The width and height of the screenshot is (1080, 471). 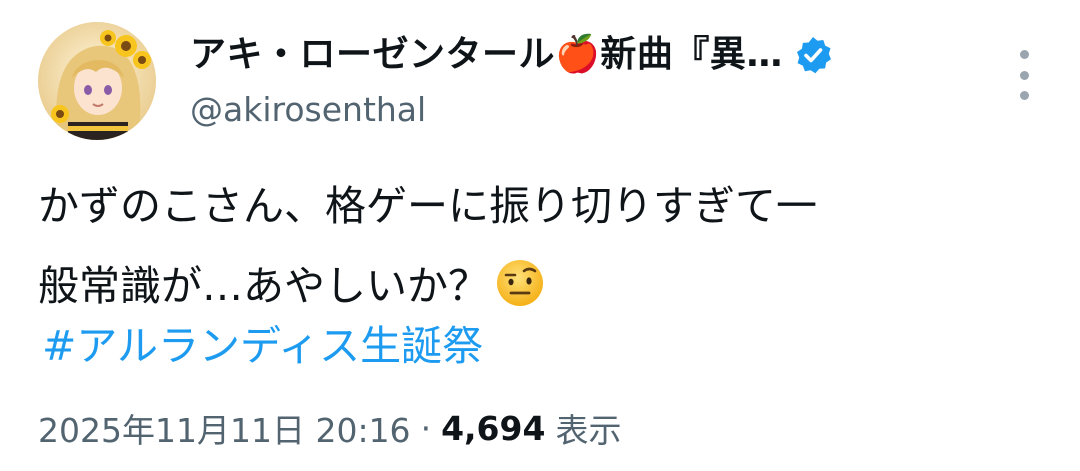 What do you see at coordinates (520, 283) in the screenshot?
I see `face-with-raised-eyebrow-icon` at bounding box center [520, 283].